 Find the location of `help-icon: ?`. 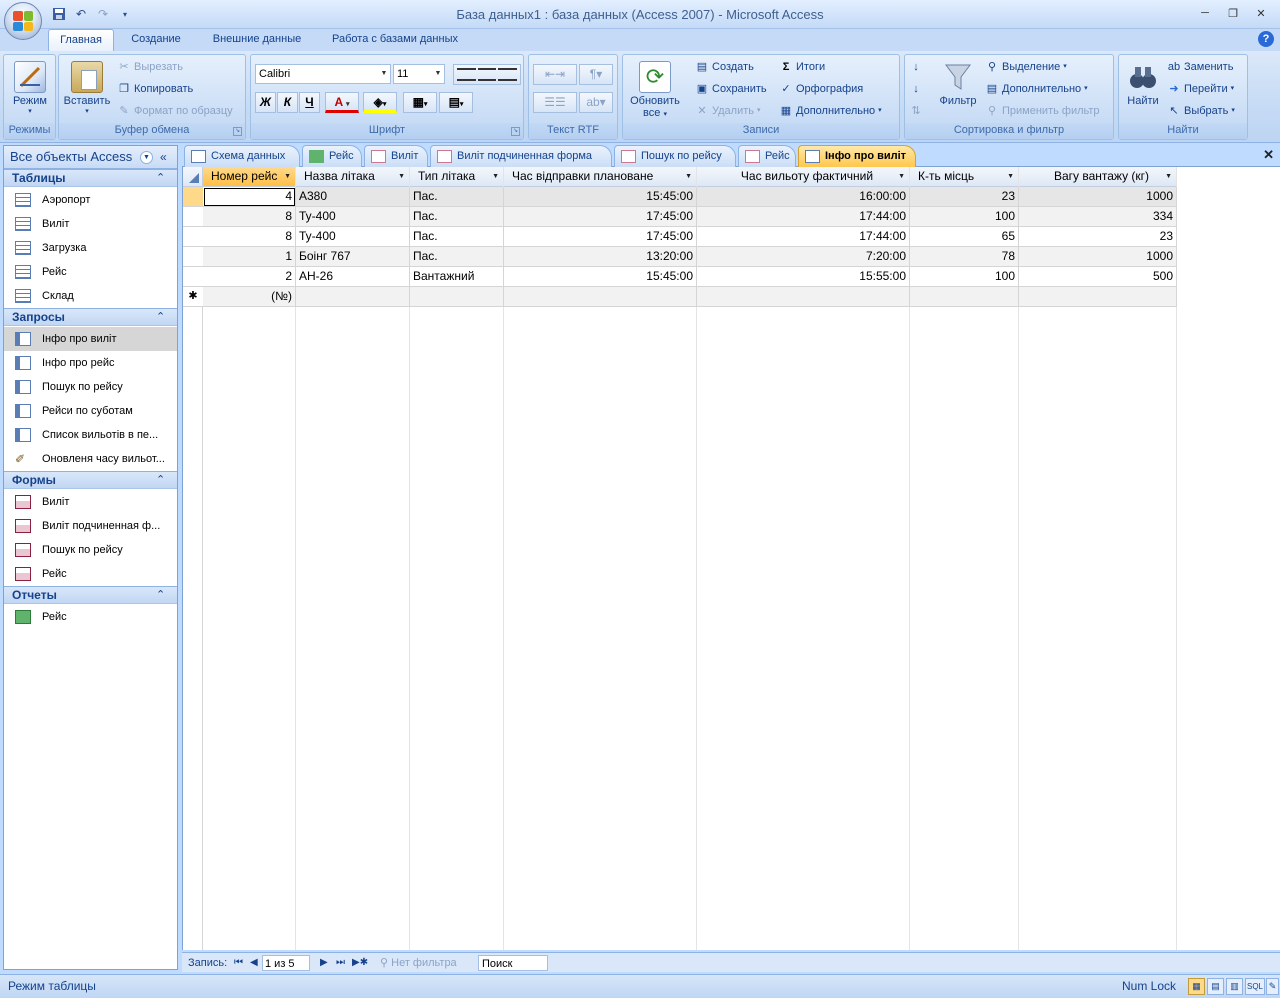

help-icon: ? is located at coordinates (1266, 39).